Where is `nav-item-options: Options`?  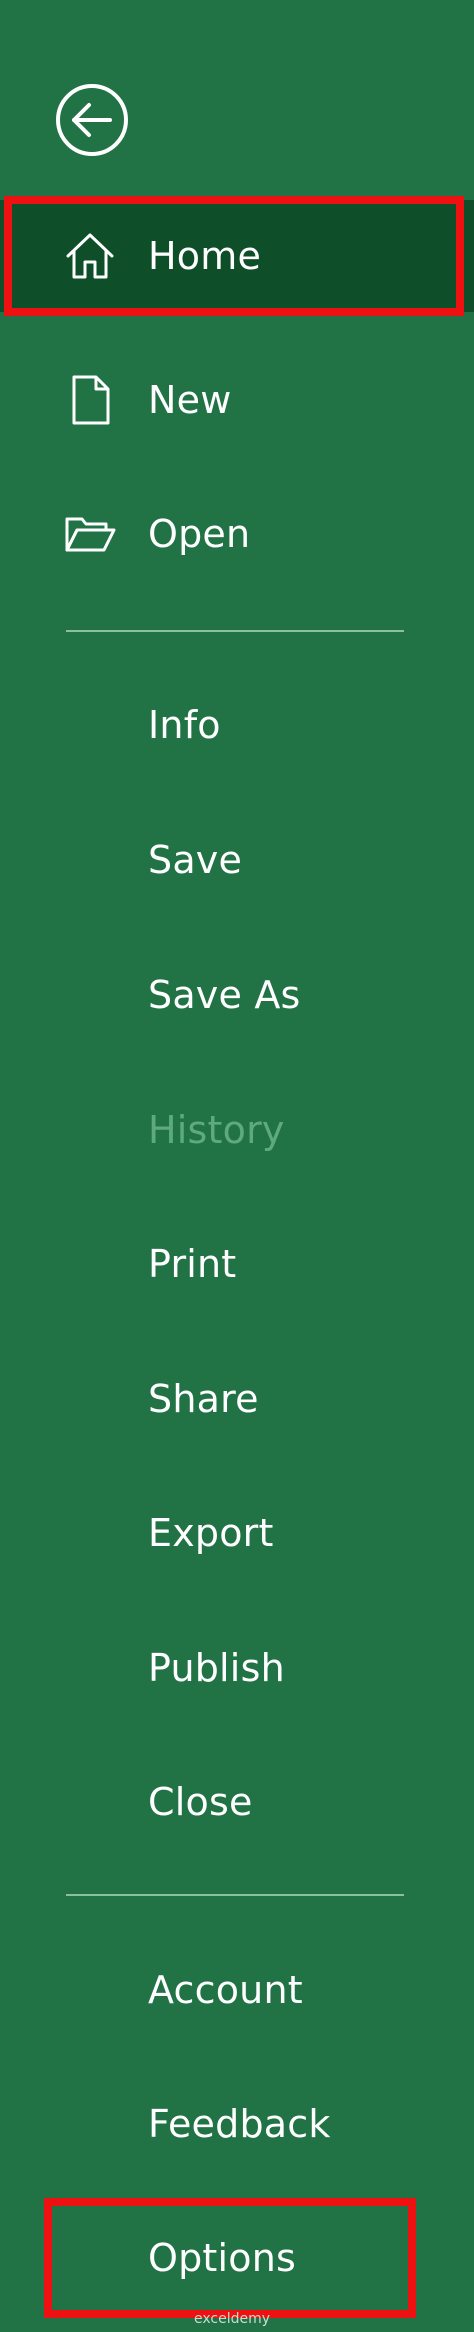
nav-item-options: Options is located at coordinates (237, 2258).